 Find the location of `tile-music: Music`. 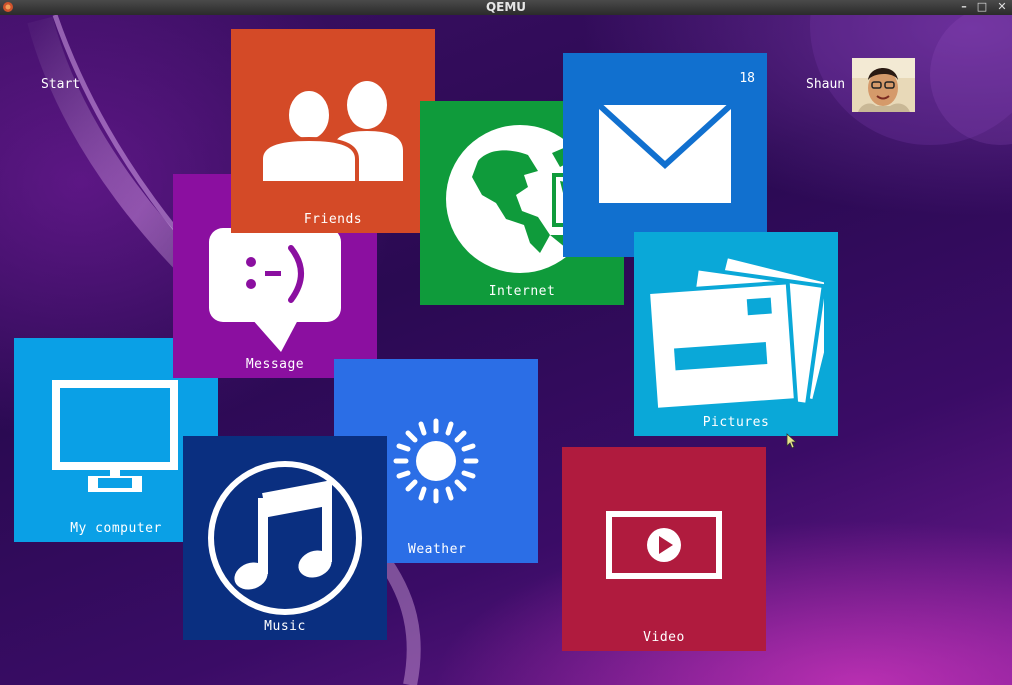

tile-music: Music is located at coordinates (285, 538).